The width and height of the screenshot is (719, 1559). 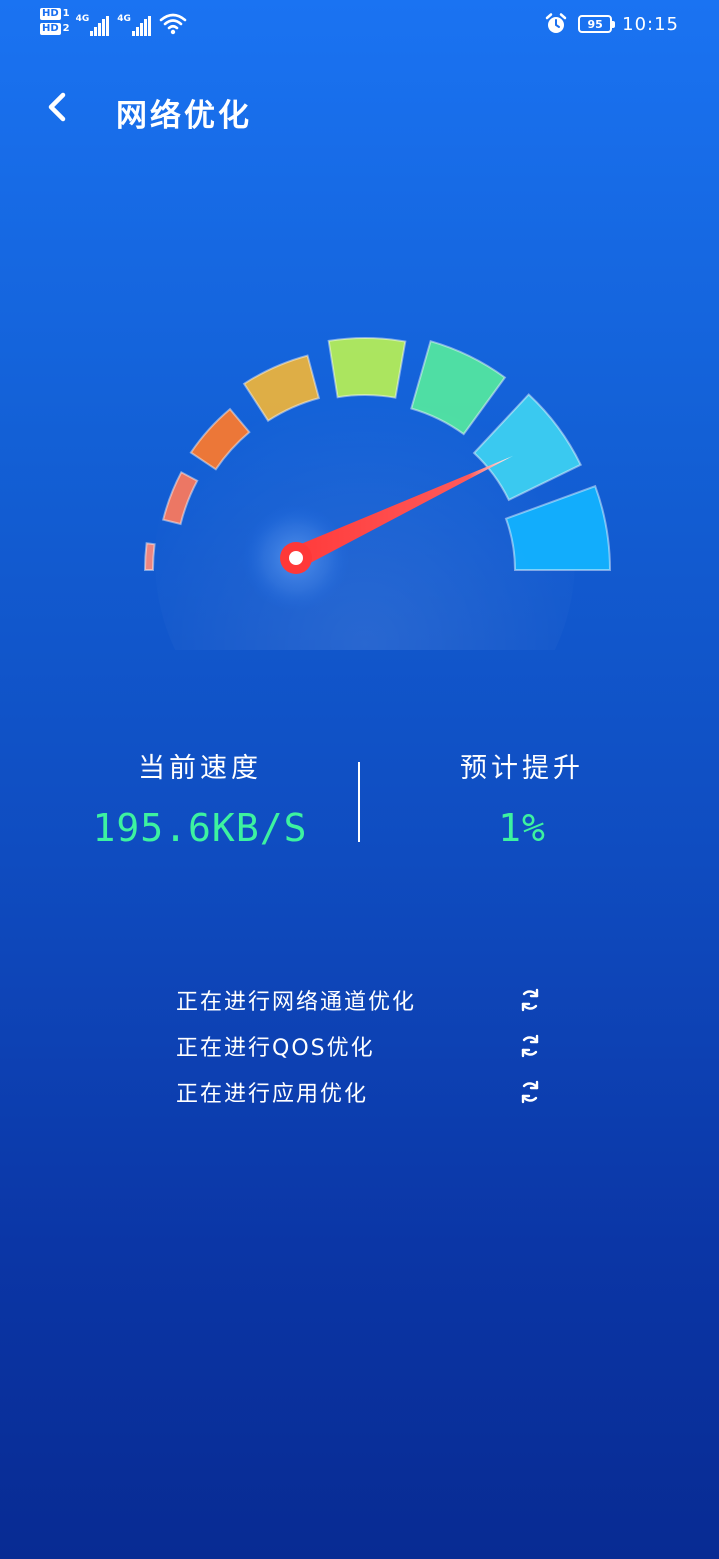 What do you see at coordinates (200, 768) in the screenshot?
I see `current-speed-label: 当前速度` at bounding box center [200, 768].